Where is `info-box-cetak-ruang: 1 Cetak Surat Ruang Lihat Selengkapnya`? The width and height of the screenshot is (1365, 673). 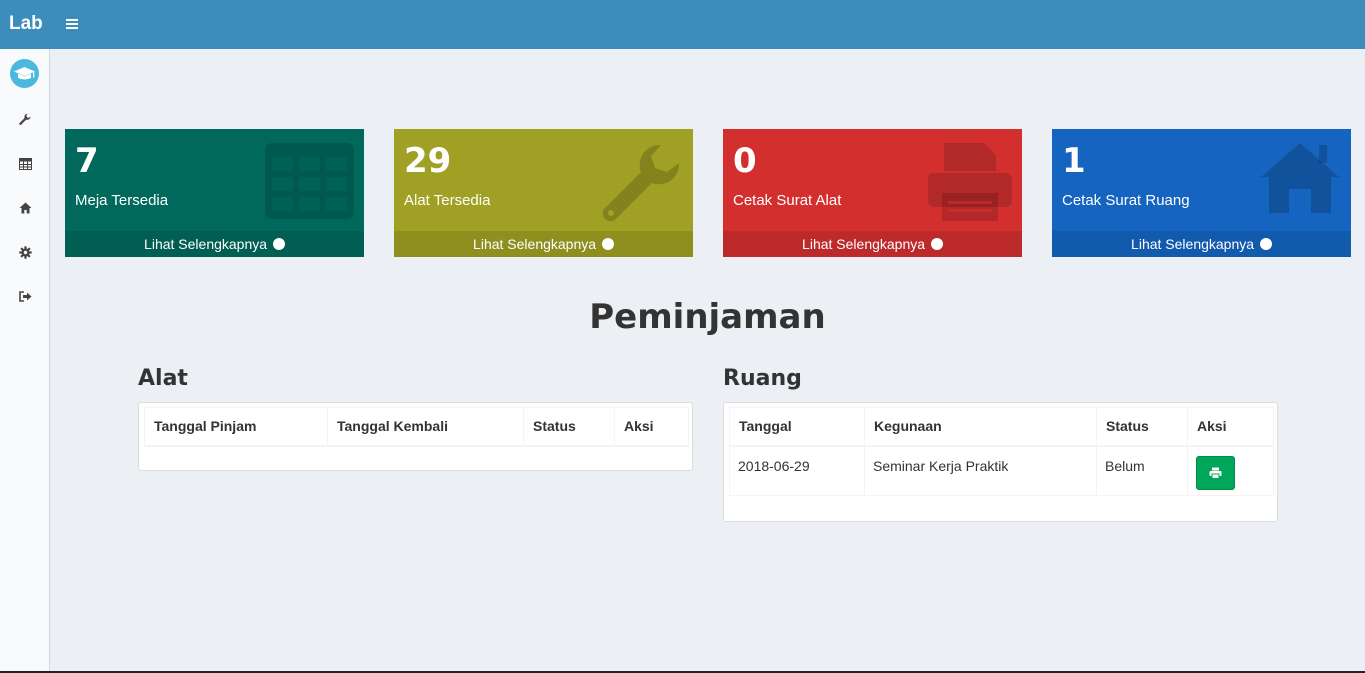
info-box-cetak-ruang: 1 Cetak Surat Ruang Lihat Selengkapnya is located at coordinates (1201, 193).